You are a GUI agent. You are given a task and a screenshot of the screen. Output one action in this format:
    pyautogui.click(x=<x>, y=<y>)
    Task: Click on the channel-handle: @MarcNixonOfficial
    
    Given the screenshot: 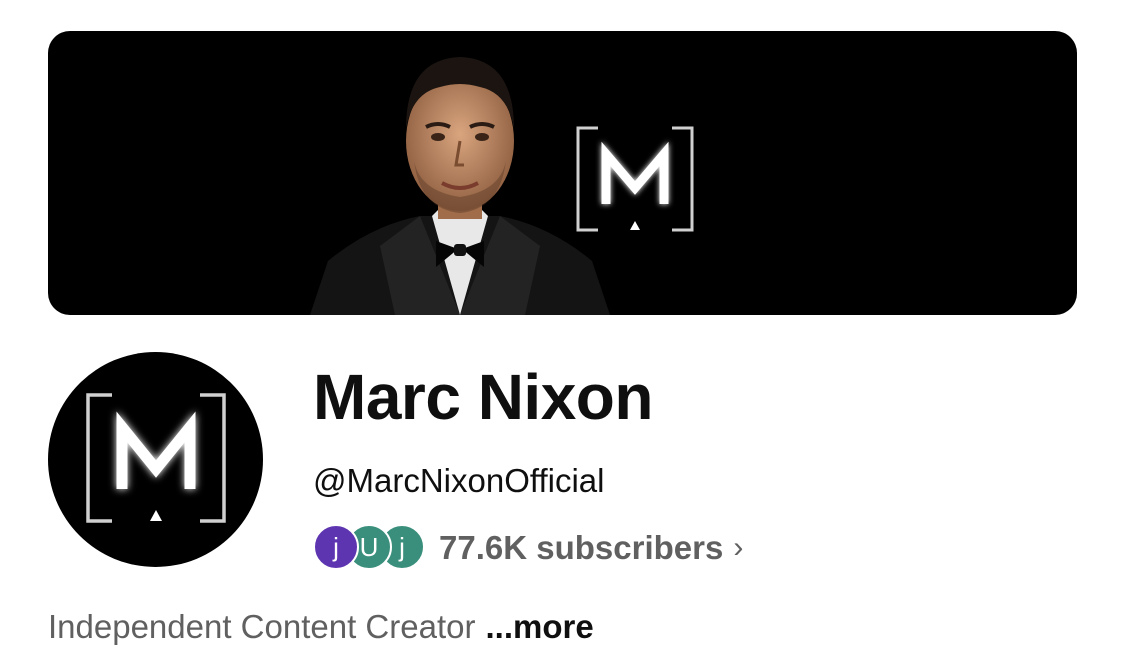 What is the action you would take?
    pyautogui.click(x=459, y=480)
    